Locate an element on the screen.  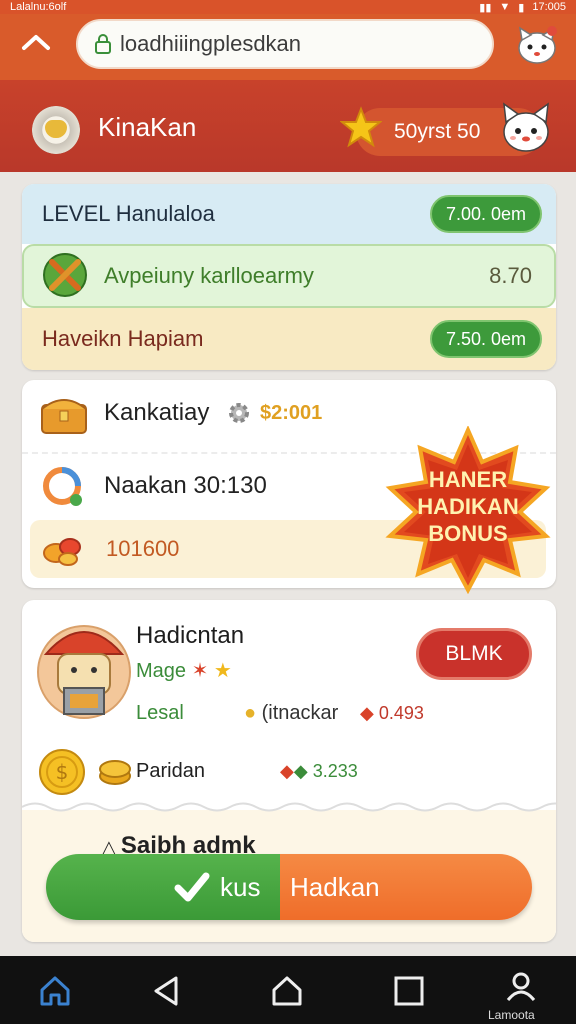
browser-toolbar: loadhiiingplesdkan is located at coordinates (288, 47).